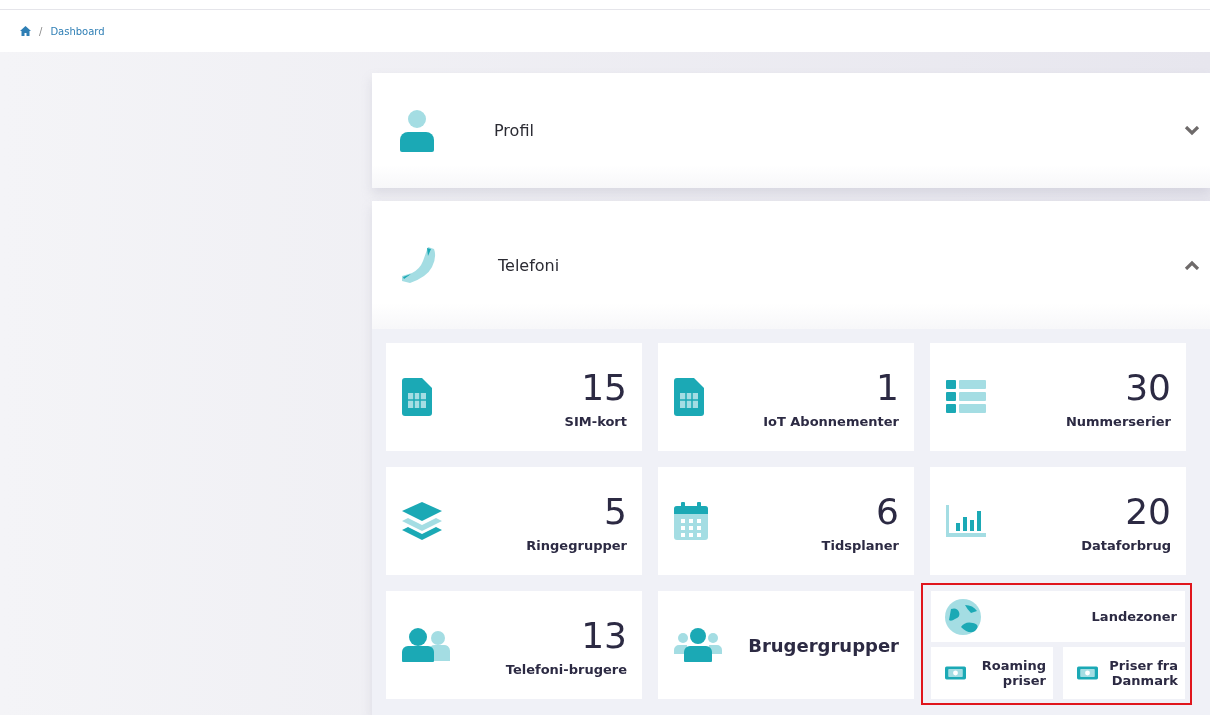 Image resolution: width=1210 pixels, height=715 pixels. What do you see at coordinates (529, 265) in the screenshot?
I see `panel-title: Telefoni` at bounding box center [529, 265].